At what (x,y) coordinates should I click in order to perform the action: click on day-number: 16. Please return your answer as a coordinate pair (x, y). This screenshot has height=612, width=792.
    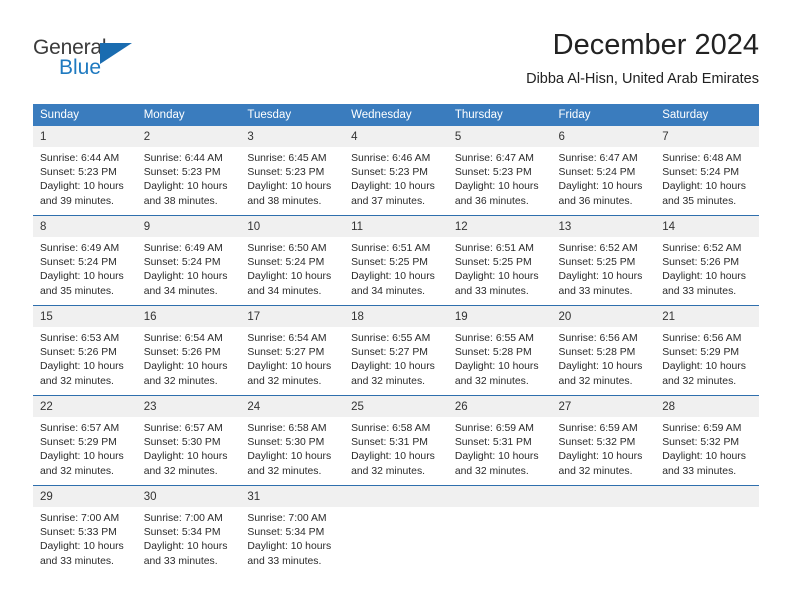
    Looking at the image, I should click on (188, 316).